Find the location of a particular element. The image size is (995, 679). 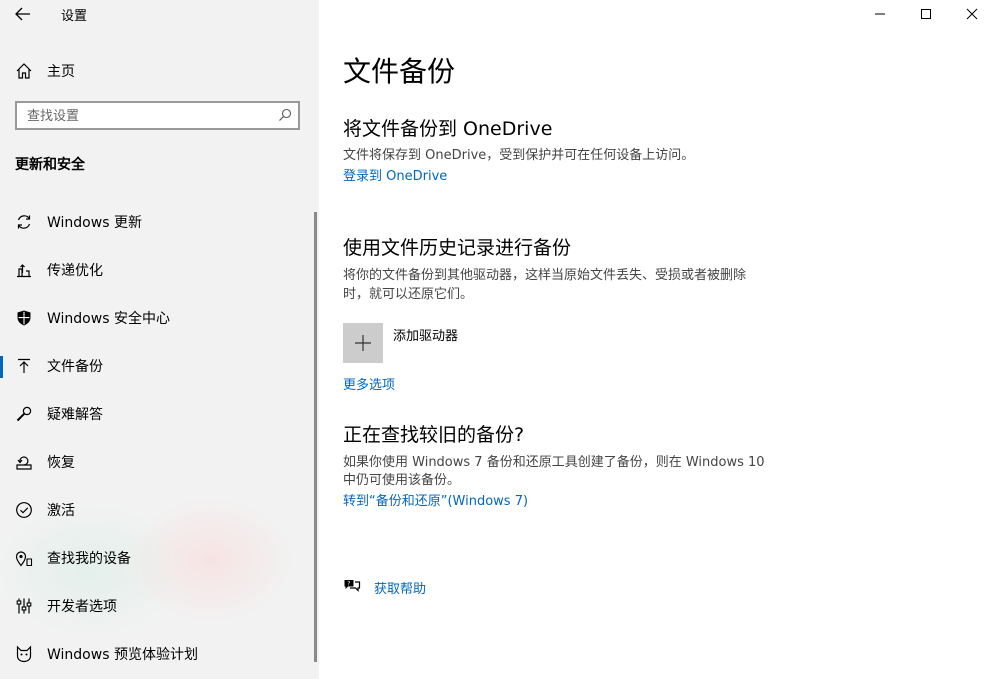

close-icon is located at coordinates (972, 14).